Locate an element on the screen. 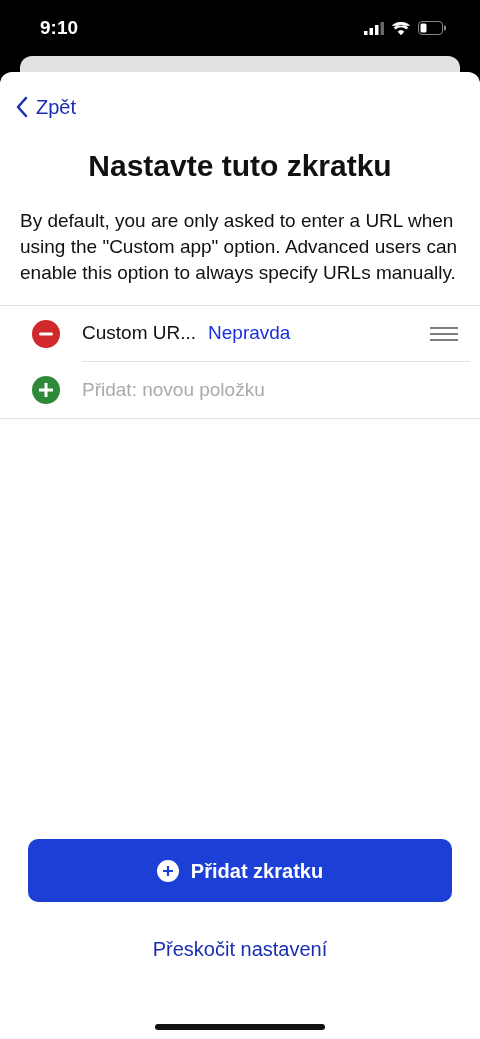 The height and width of the screenshot is (1039, 480). back-button: Zpět is located at coordinates (46, 107).